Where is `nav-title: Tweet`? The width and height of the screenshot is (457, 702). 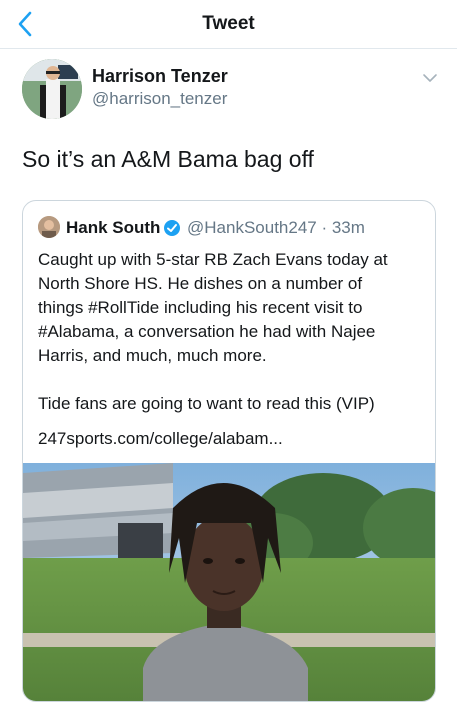
nav-title: Tweet is located at coordinates (228, 23).